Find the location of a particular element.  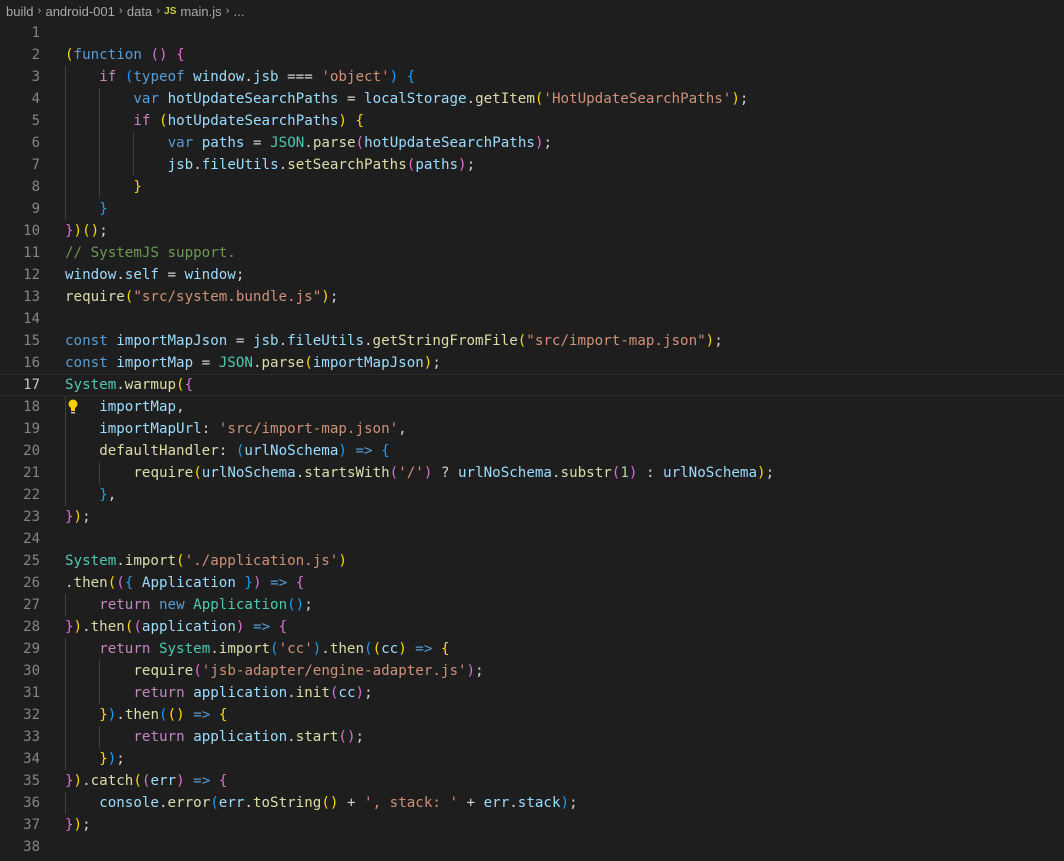

code-line: 14 is located at coordinates (532, 319).